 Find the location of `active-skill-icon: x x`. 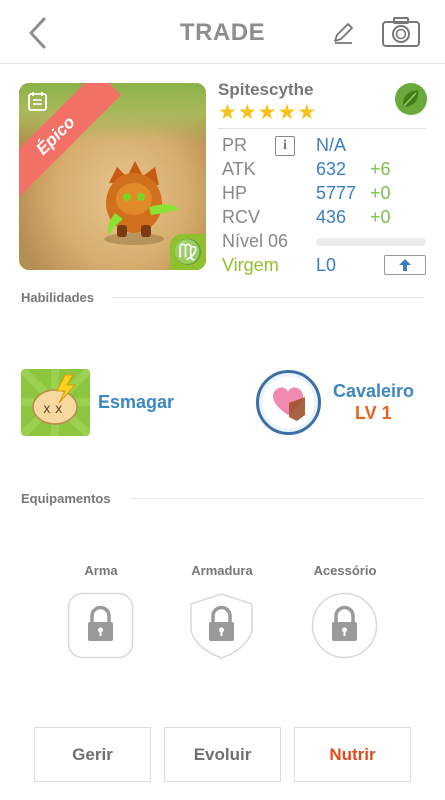

active-skill-icon: x x is located at coordinates (55, 402).